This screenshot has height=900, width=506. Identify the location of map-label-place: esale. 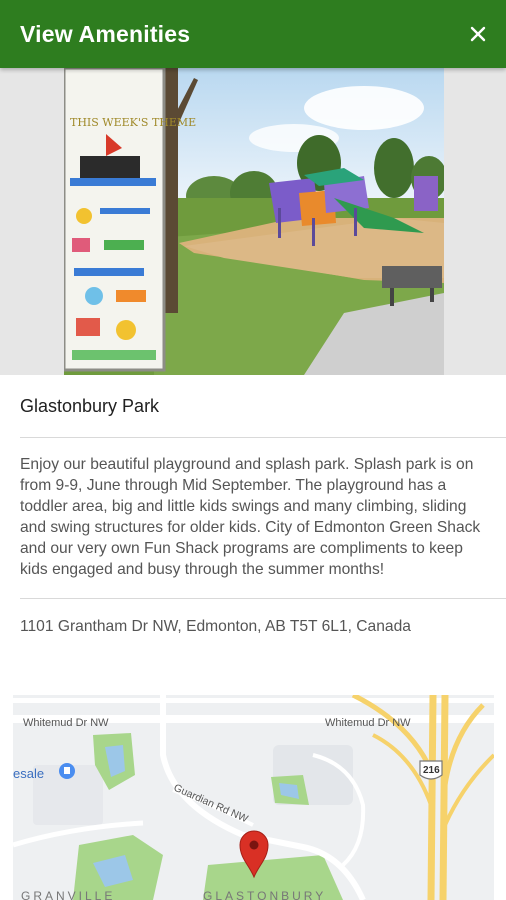
(28, 773).